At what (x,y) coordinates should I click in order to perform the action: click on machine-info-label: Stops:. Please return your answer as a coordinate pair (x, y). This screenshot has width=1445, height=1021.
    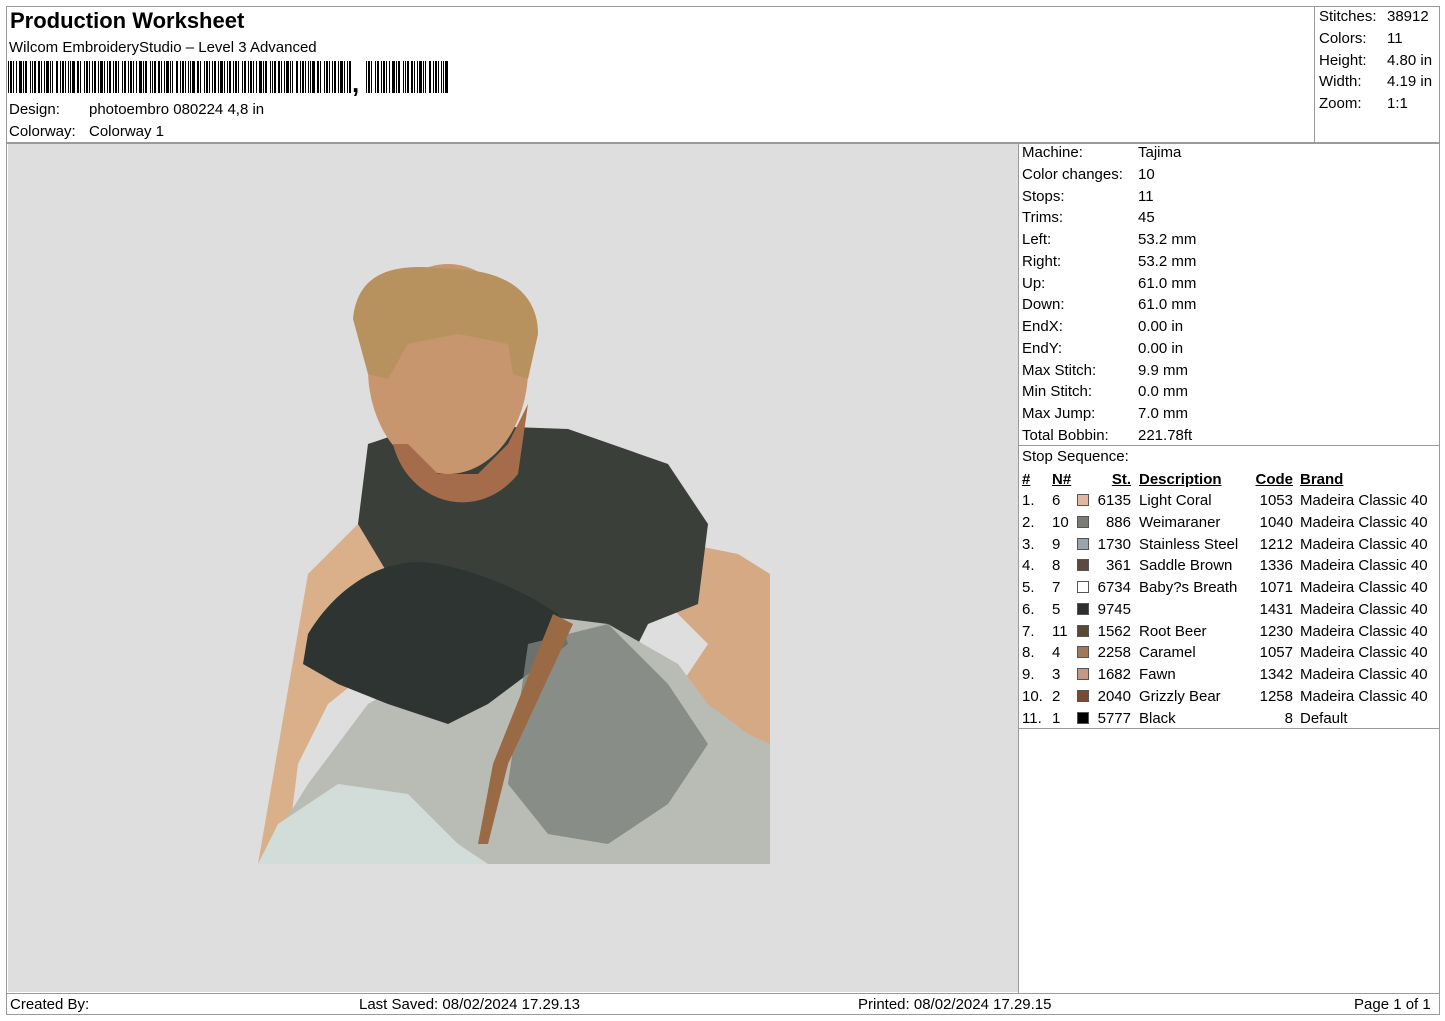
    Looking at the image, I should click on (1043, 196).